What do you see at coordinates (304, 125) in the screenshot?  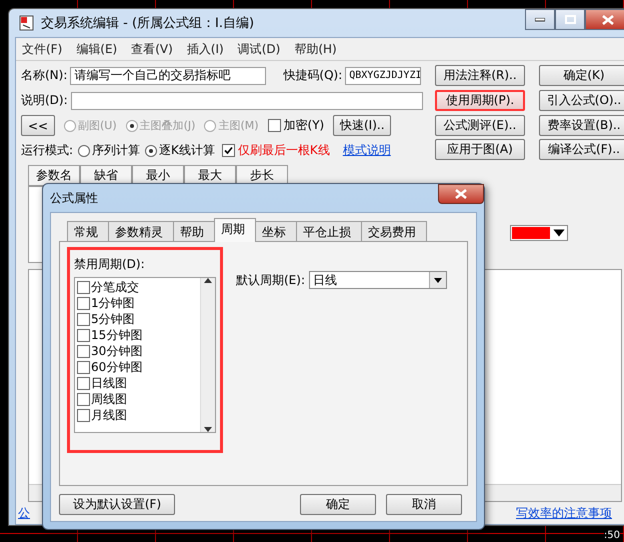 I see `encrypt-label: 加密(Y)` at bounding box center [304, 125].